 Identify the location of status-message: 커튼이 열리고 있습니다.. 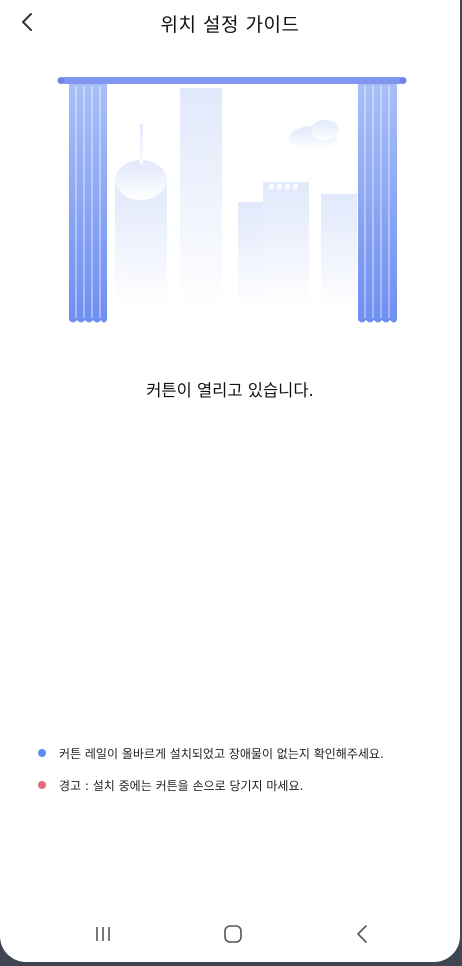
(230, 390).